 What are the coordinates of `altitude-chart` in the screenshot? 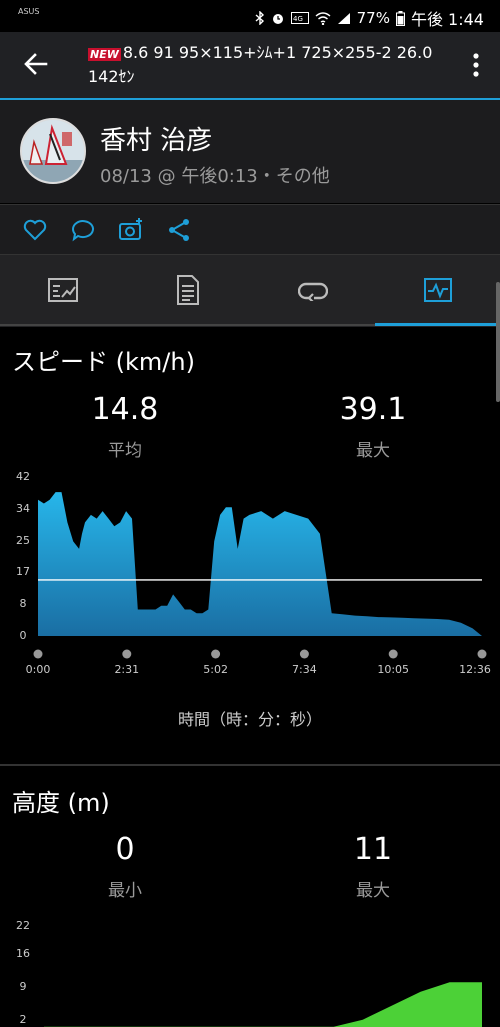 It's located at (263, 1004).